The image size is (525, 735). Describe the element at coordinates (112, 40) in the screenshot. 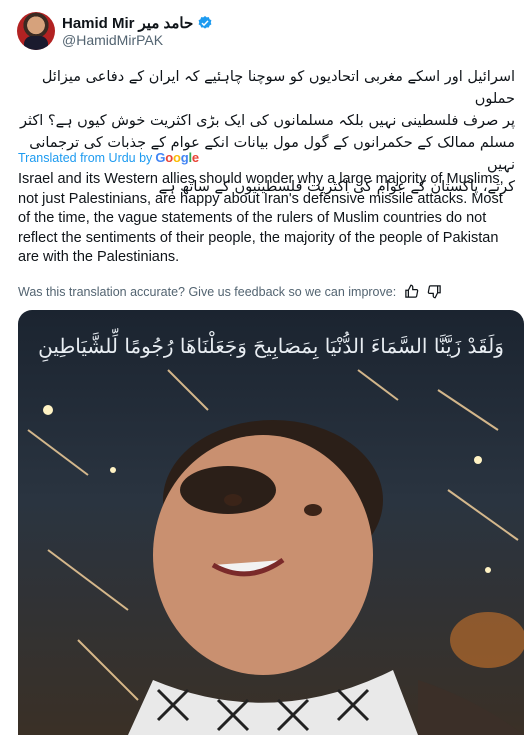

I see `author-handle: @HamidMirPAK` at that location.